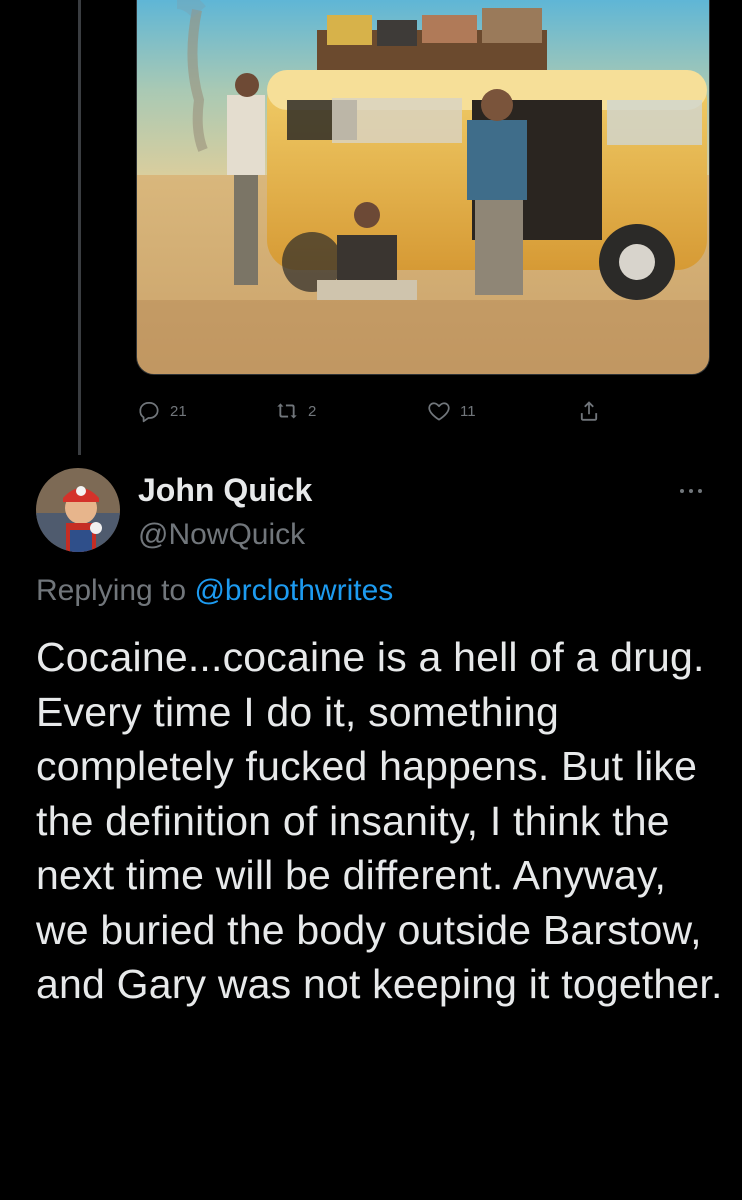 This screenshot has height=1200, width=742. I want to click on like-icon, so click(439, 411).